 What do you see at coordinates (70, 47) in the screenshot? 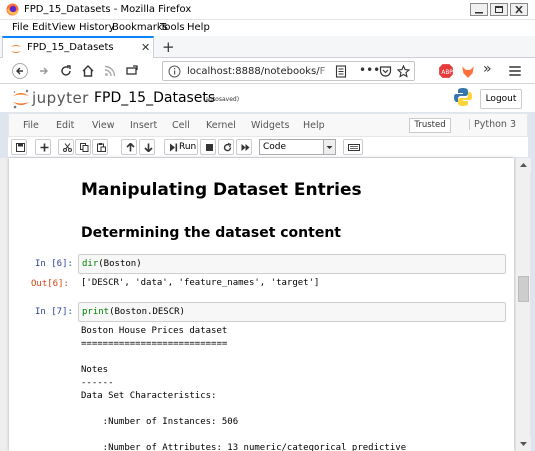
I see `tab-title: FPD_15_Datasets` at bounding box center [70, 47].